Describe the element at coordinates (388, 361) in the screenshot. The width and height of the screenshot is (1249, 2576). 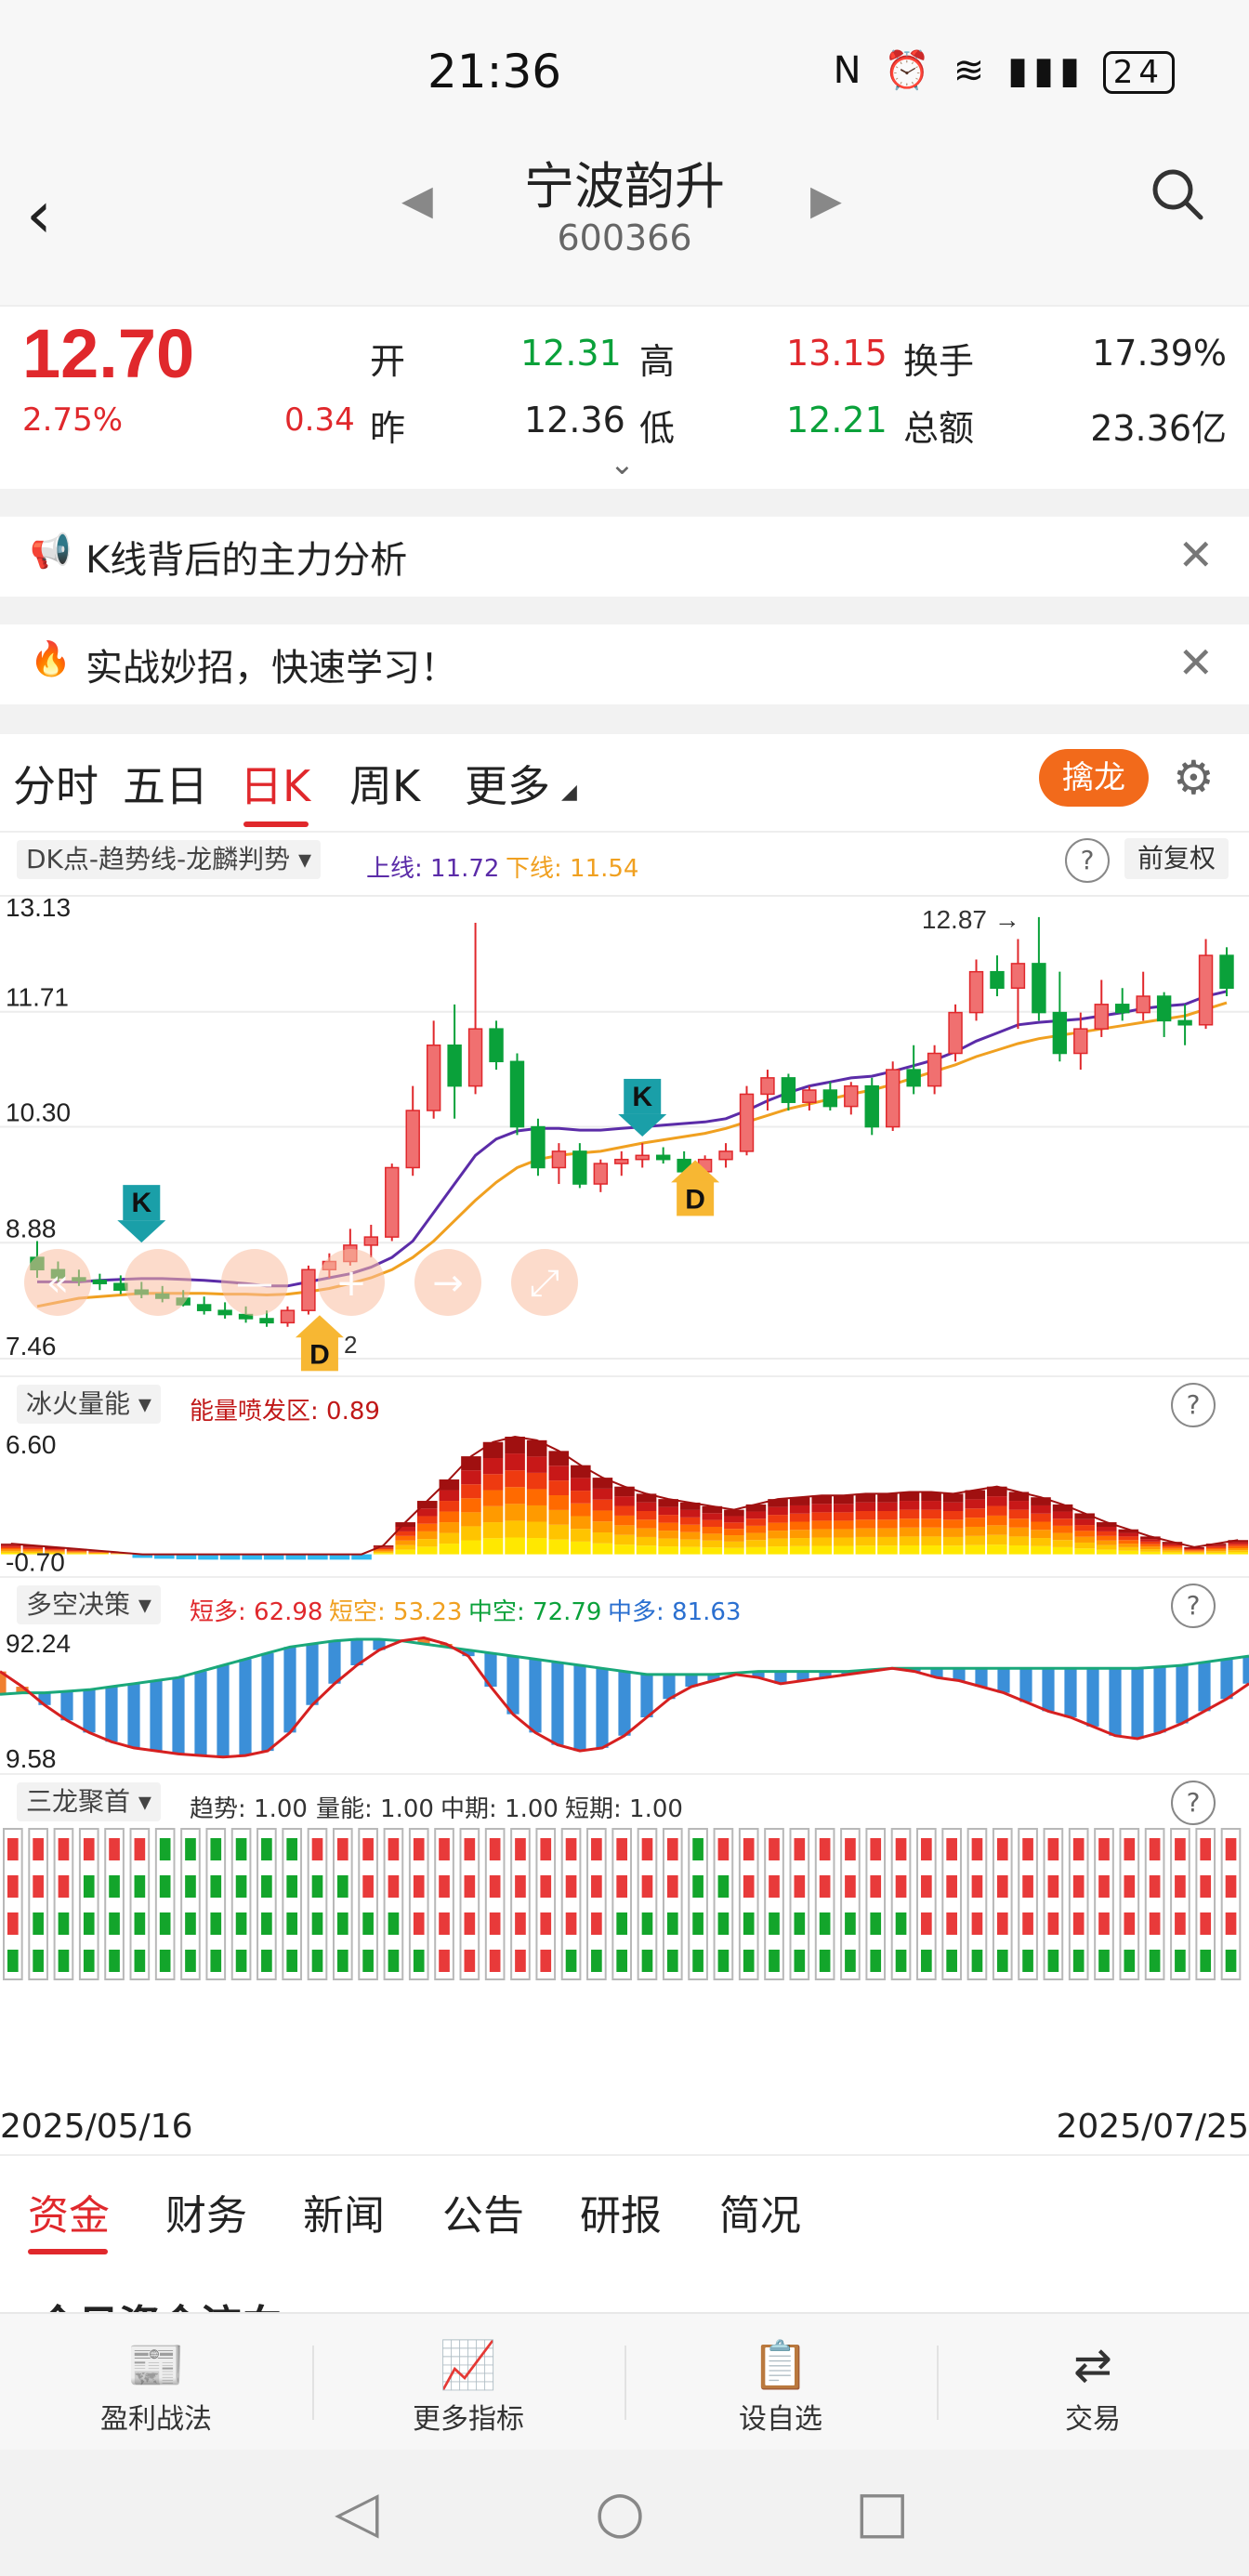
I see `open-label: 开` at that location.